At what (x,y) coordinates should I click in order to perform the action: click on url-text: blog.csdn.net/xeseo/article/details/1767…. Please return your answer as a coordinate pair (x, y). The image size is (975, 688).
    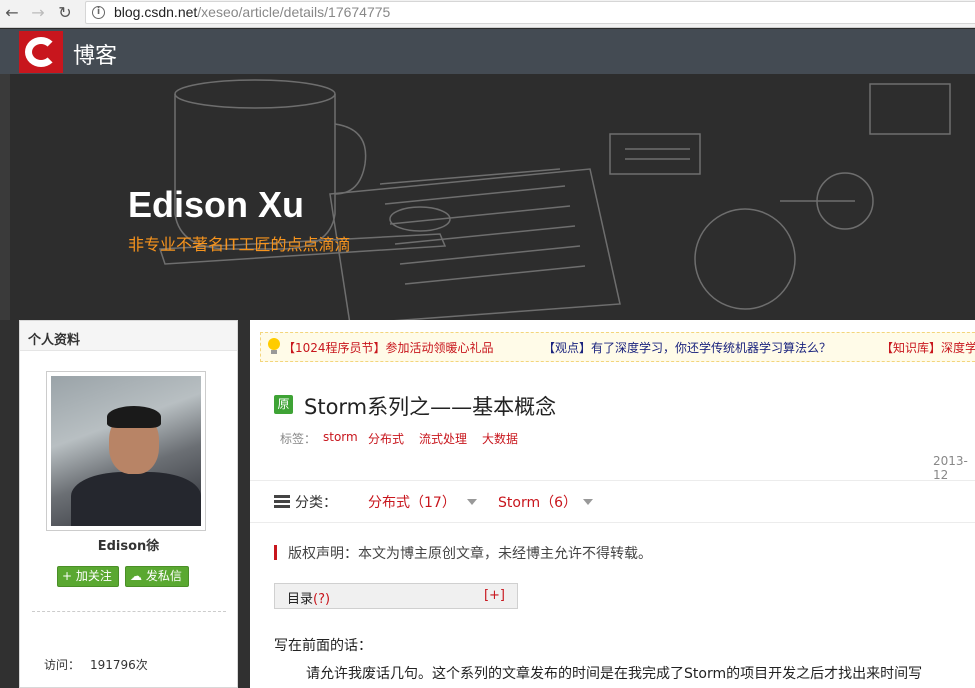
    Looking at the image, I should click on (252, 12).